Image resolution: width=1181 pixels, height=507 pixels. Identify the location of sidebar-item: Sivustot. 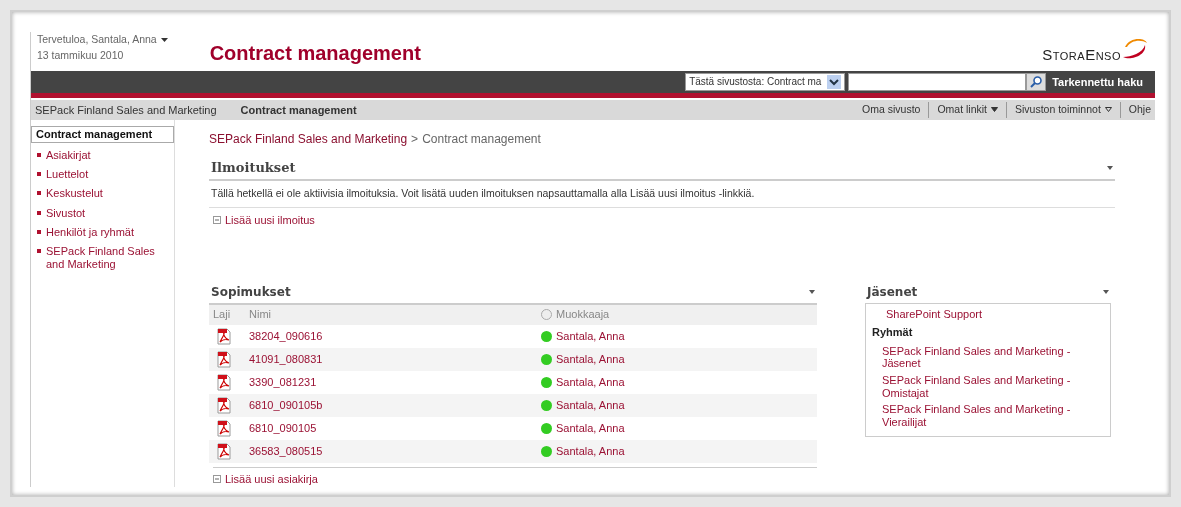
(66, 213).